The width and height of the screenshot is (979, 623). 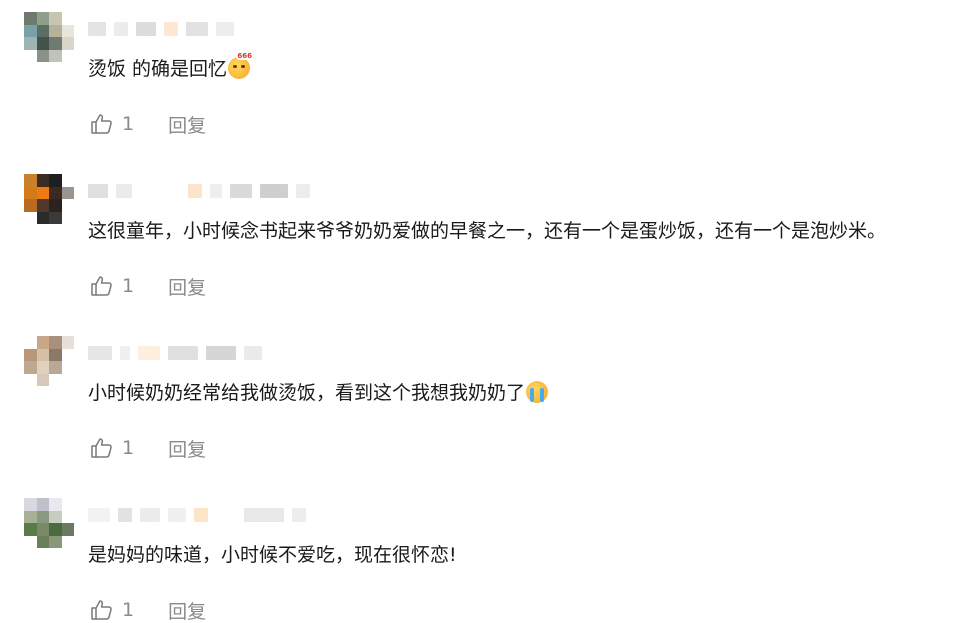 I want to click on comment-body: 小时候奶奶经常给我做烫饭，看到这个我想我奶奶了, so click(x=307, y=393).